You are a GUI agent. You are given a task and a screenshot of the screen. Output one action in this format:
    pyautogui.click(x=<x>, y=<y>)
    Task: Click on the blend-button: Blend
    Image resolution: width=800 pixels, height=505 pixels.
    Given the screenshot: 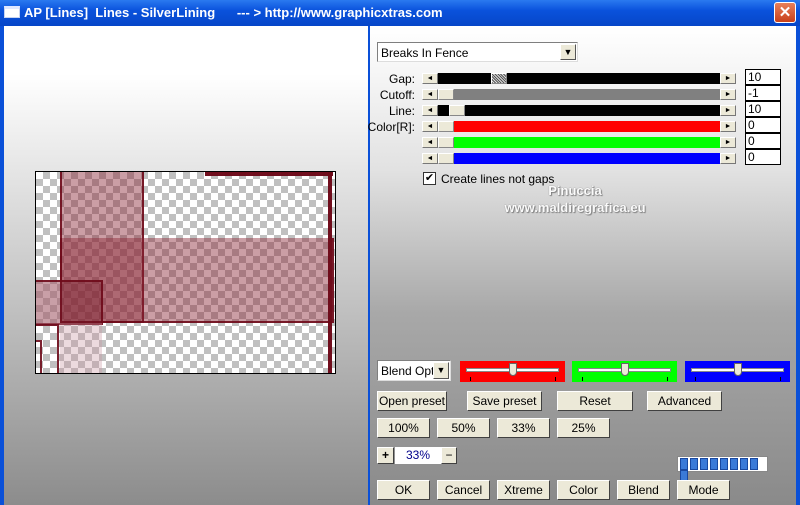 What is the action you would take?
    pyautogui.click(x=643, y=490)
    